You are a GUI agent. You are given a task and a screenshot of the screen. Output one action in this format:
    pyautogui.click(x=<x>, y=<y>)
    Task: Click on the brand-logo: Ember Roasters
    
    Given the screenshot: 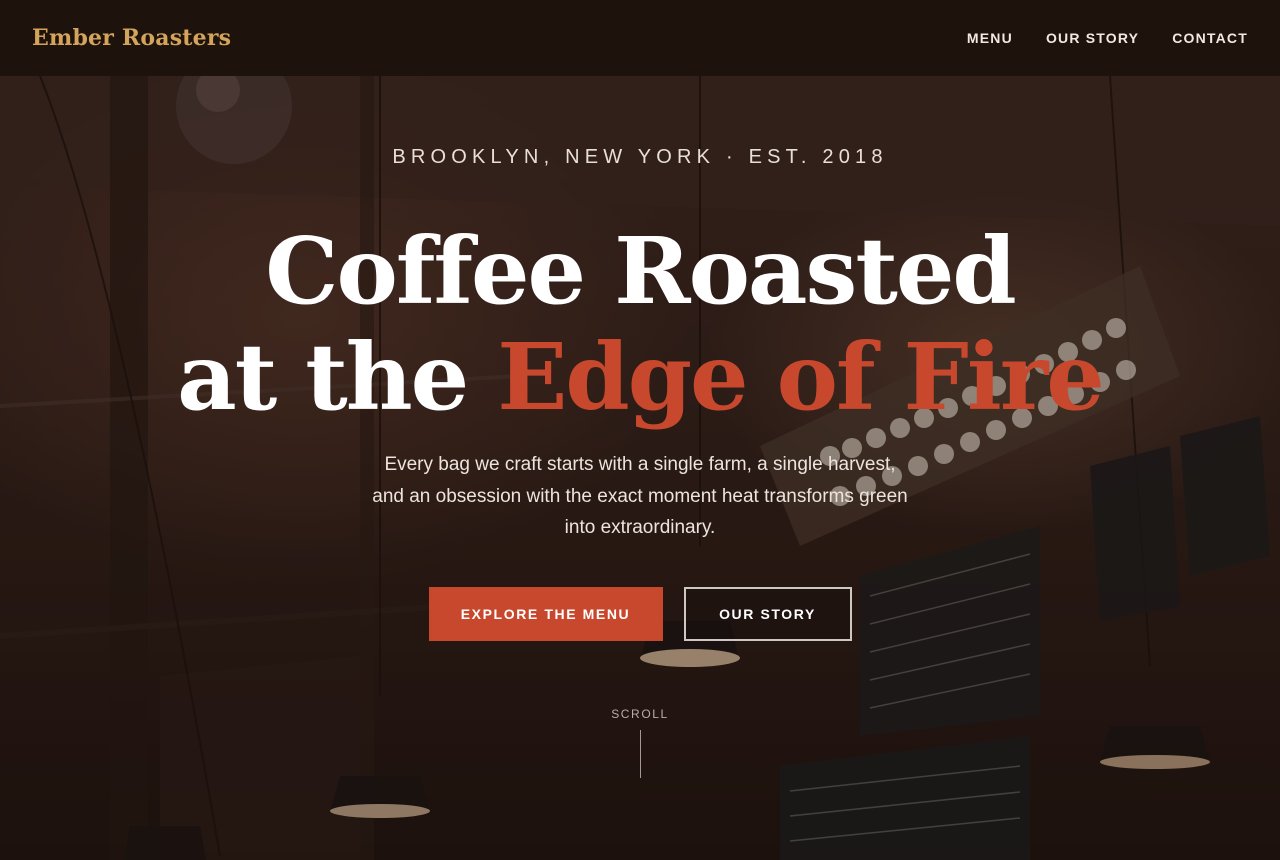 What is the action you would take?
    pyautogui.click(x=131, y=38)
    